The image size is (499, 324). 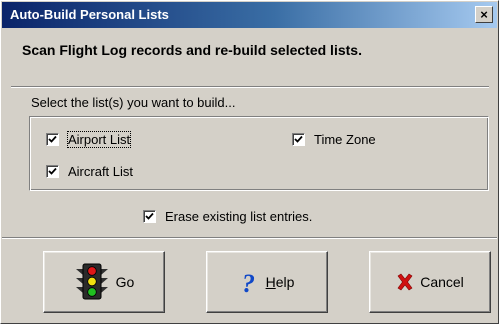 I want to click on help-label-rest: elp, so click(x=285, y=282).